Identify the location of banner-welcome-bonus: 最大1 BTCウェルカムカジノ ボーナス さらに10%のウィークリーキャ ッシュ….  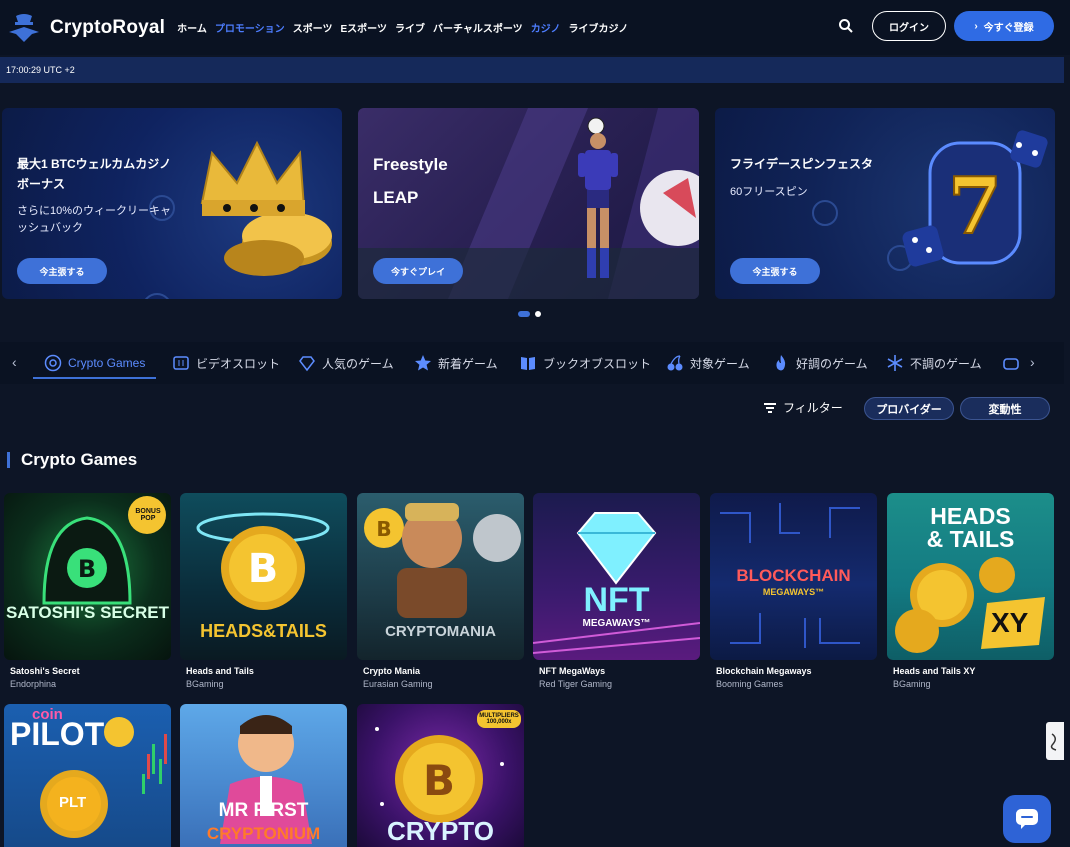
(172, 203).